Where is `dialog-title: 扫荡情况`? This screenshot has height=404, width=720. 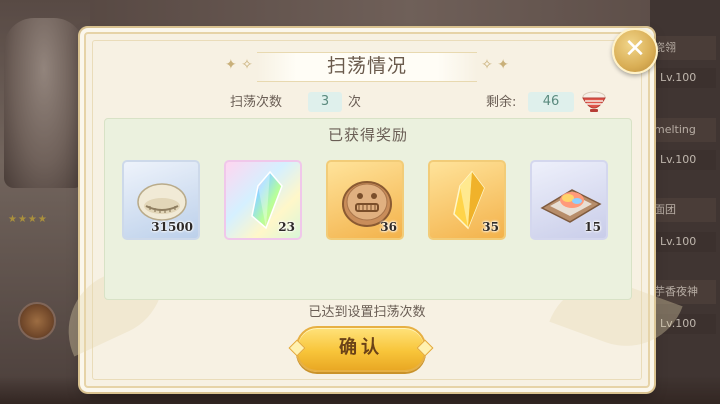
dialog-title: 扫荡情况 is located at coordinates (366, 66).